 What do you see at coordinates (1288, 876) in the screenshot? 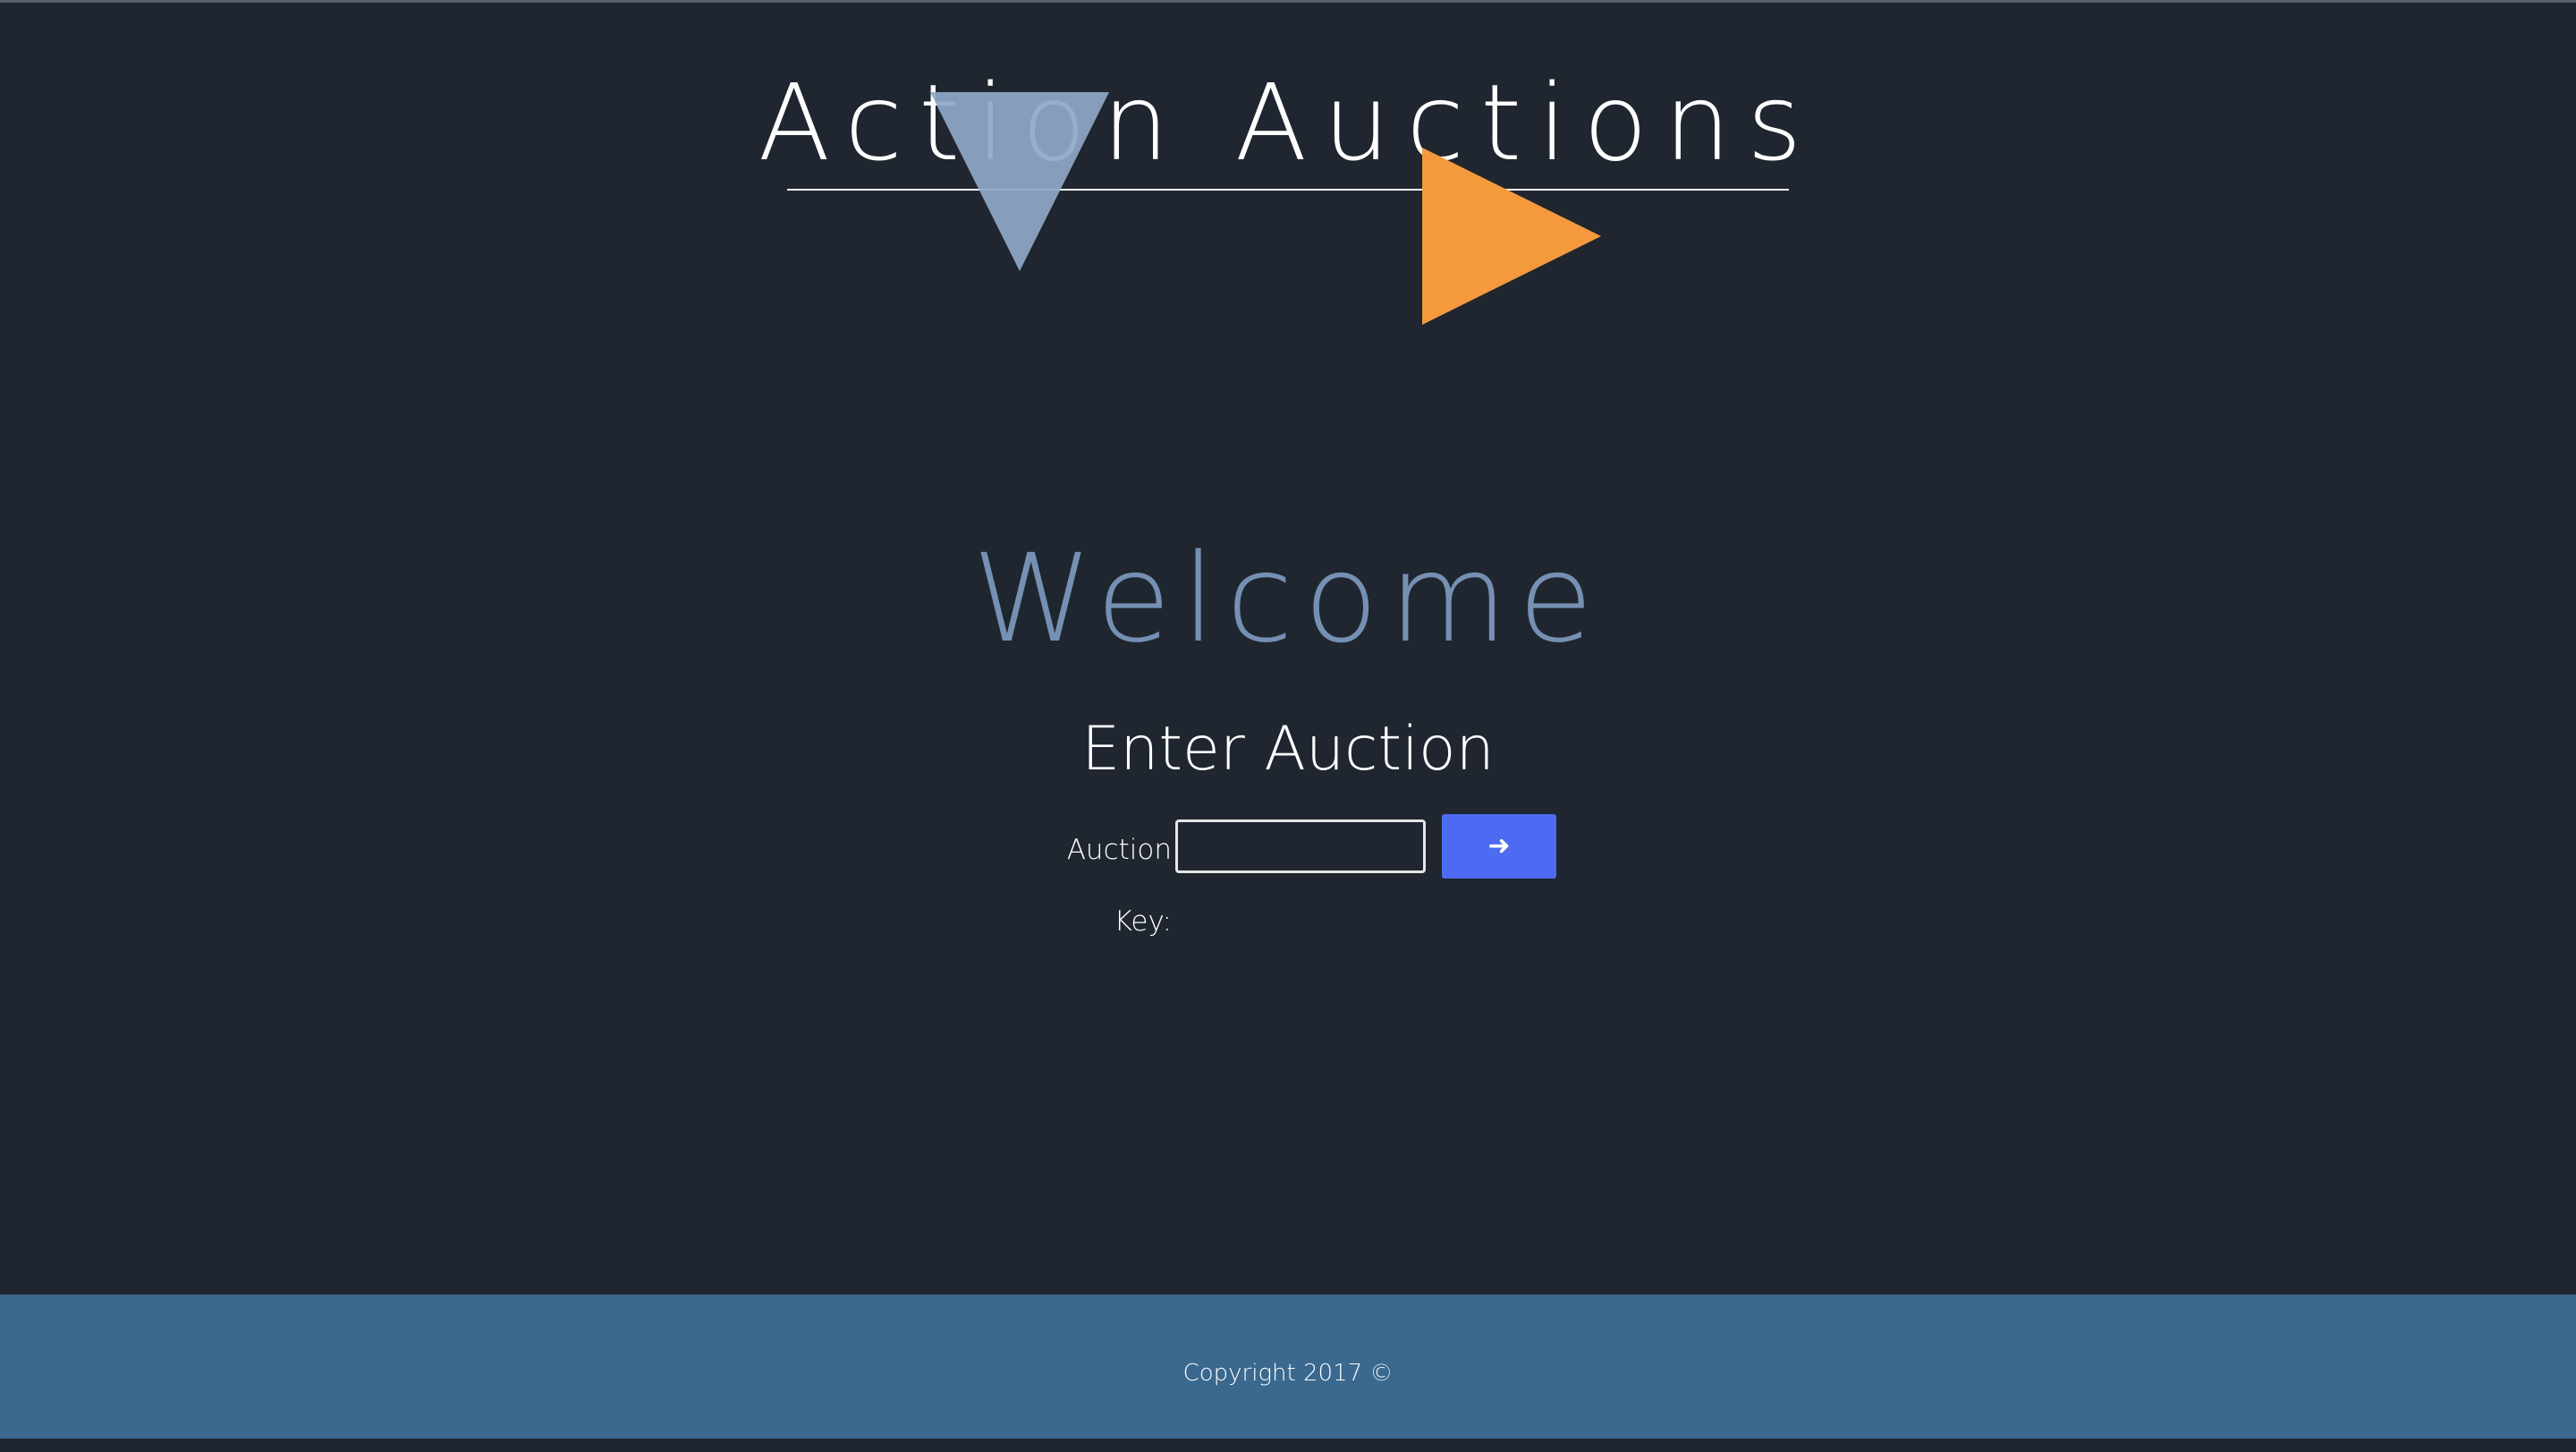
I see `auction-key-form: Auction Key: ➜` at bounding box center [1288, 876].